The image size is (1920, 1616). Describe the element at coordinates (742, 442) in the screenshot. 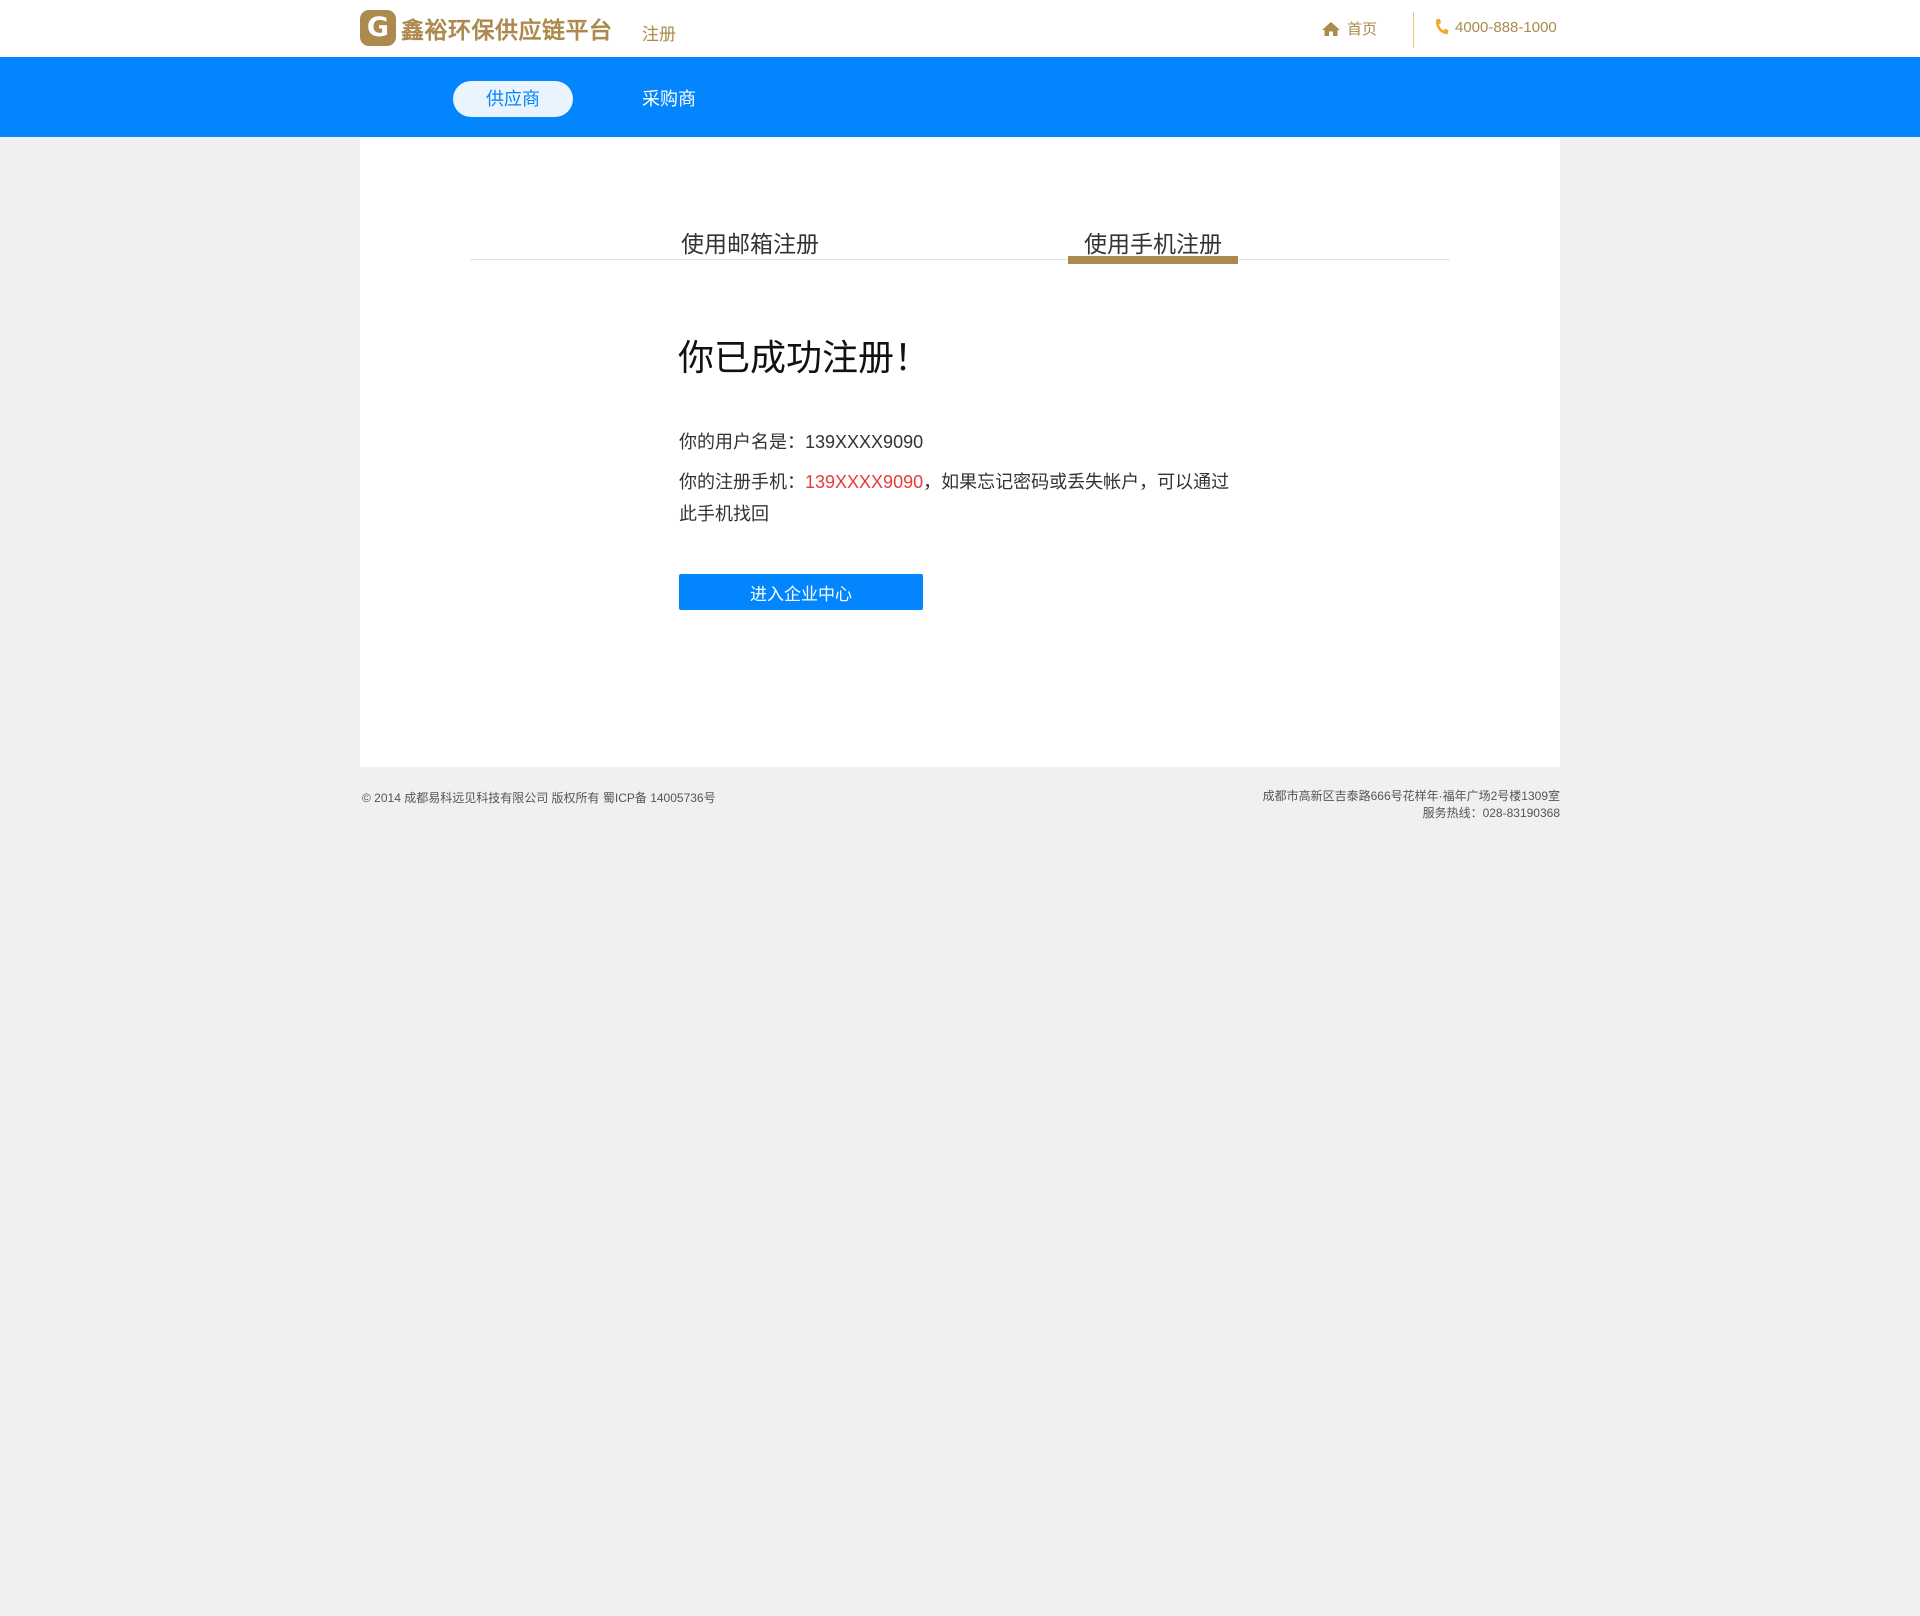

I see `username-label: 你的用户名是：` at that location.